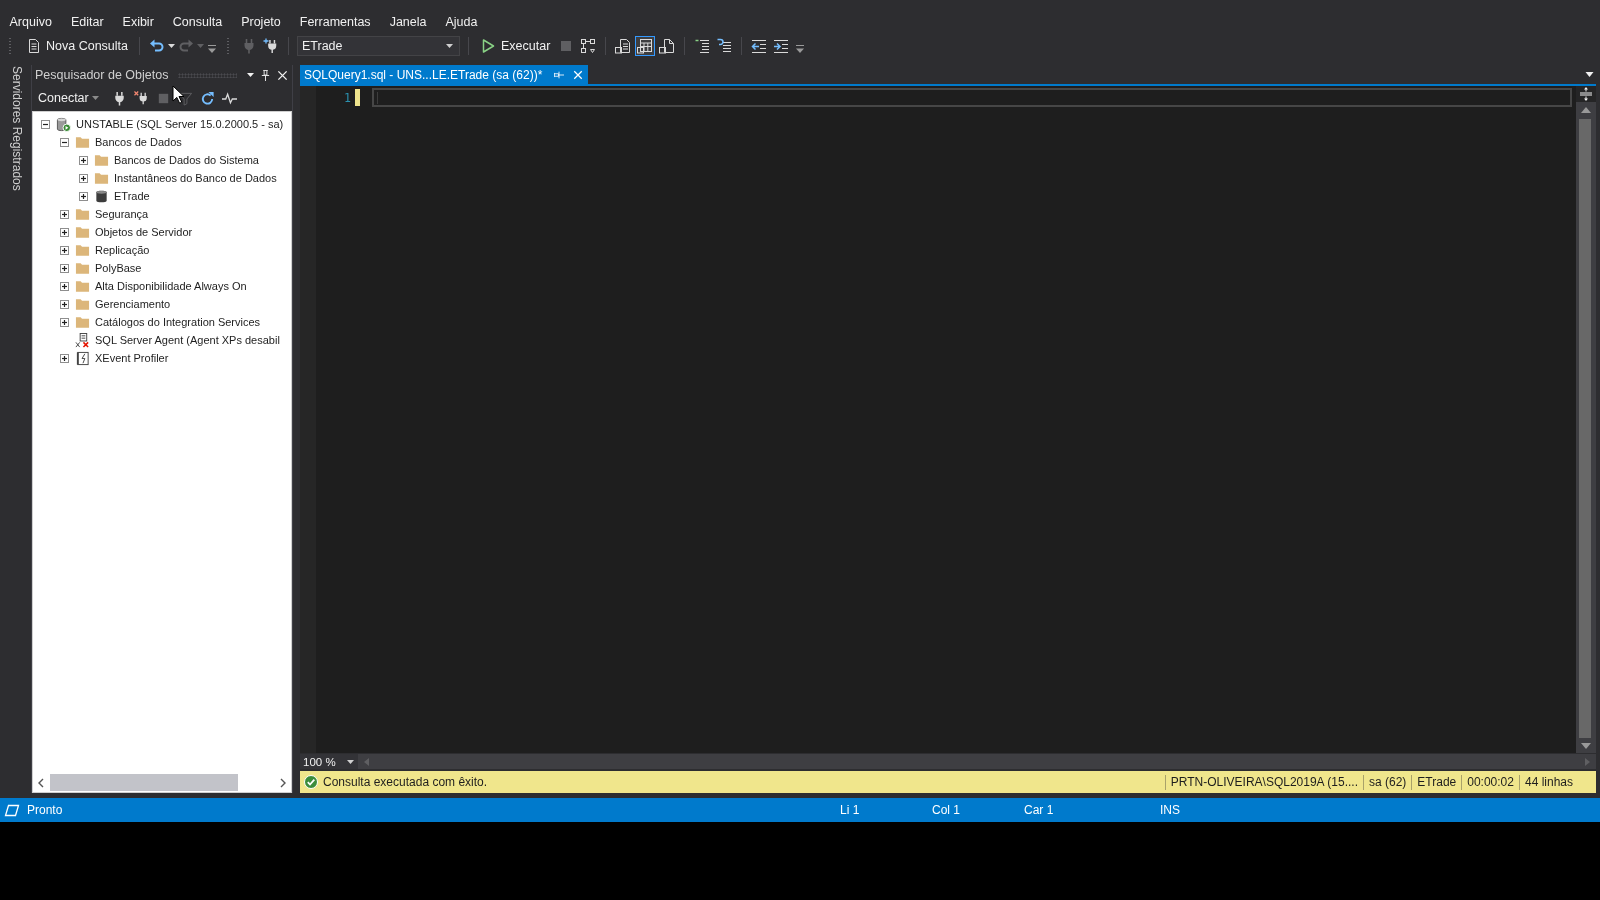  What do you see at coordinates (329, 761) in the screenshot?
I see `zoom-dropdown: 100 %` at bounding box center [329, 761].